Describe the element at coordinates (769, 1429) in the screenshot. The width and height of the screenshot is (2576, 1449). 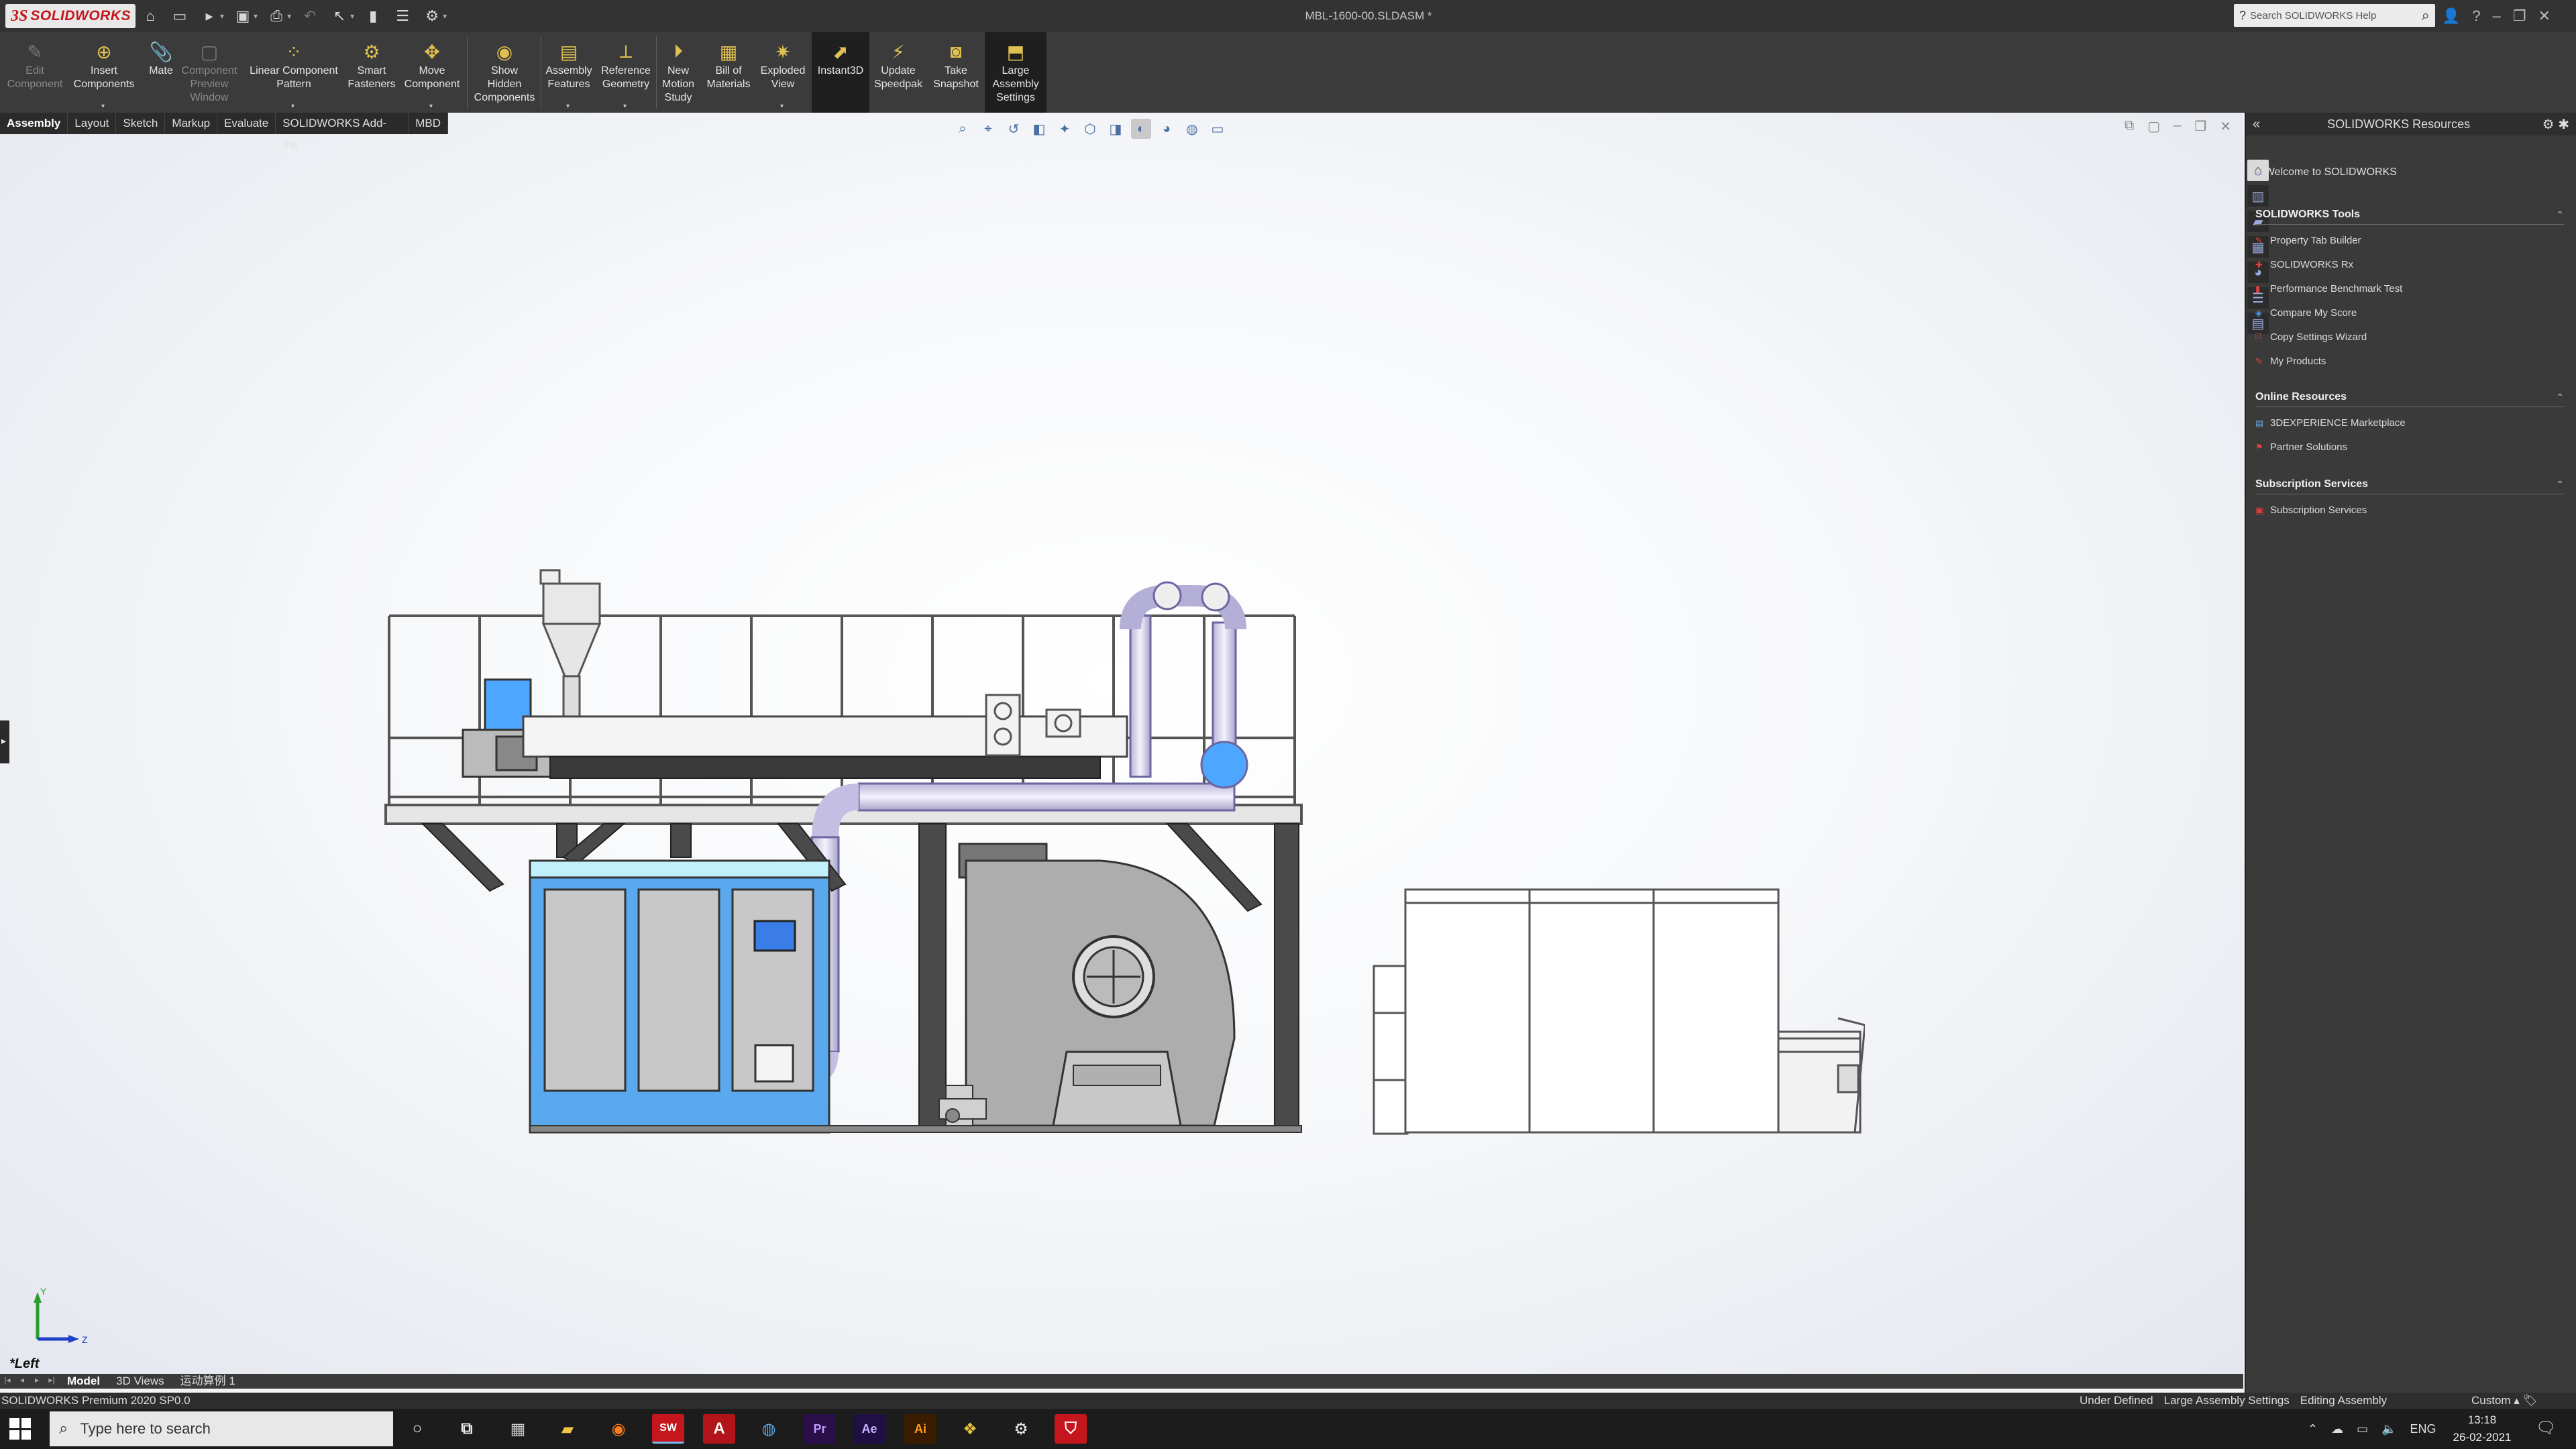
I see `chrome-app-icon: ◍` at that location.